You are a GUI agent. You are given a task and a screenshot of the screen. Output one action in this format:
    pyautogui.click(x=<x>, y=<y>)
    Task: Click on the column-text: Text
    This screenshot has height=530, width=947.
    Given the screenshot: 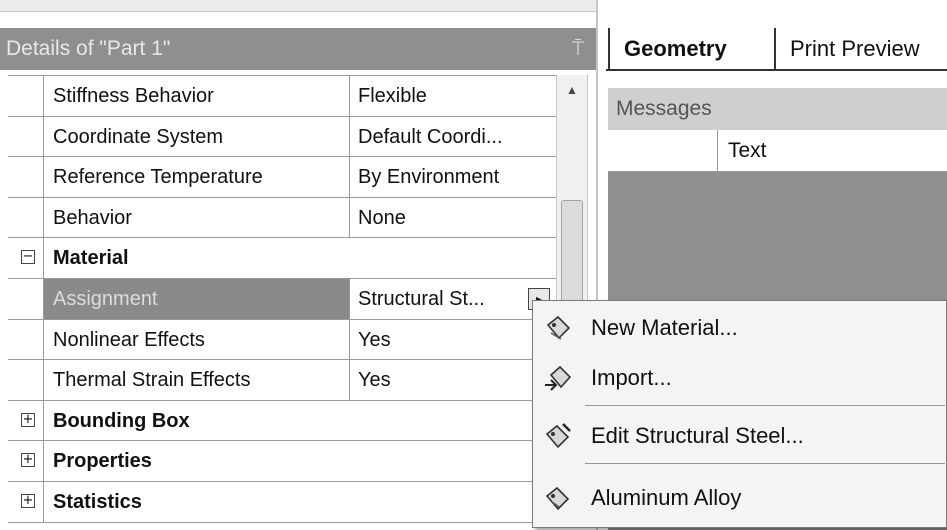 What is the action you would take?
    pyautogui.click(x=747, y=151)
    